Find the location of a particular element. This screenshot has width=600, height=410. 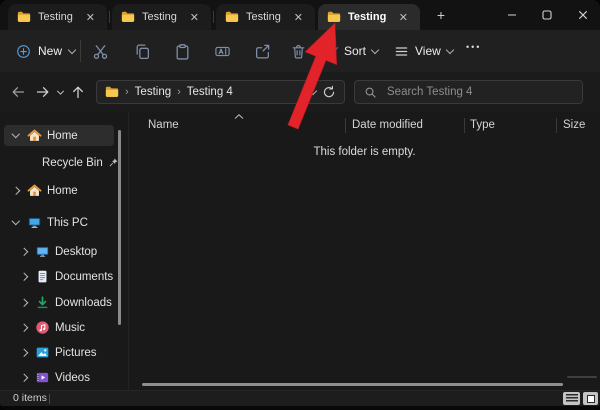

sidebar-item-label: Recycle Bin is located at coordinates (72, 162).